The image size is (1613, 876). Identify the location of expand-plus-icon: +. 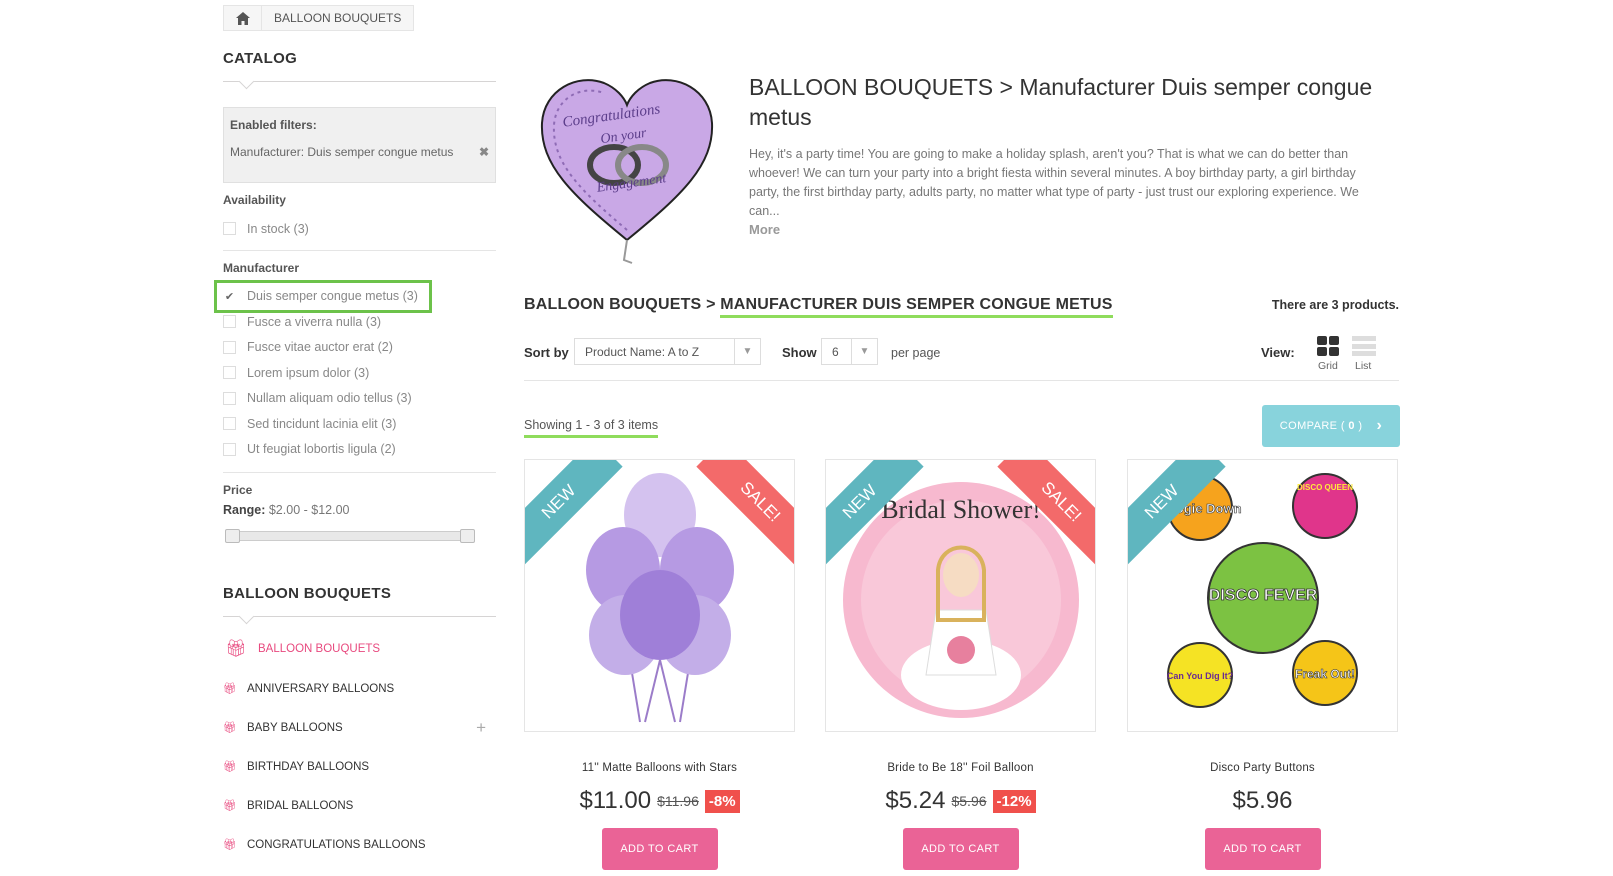
(481, 728).